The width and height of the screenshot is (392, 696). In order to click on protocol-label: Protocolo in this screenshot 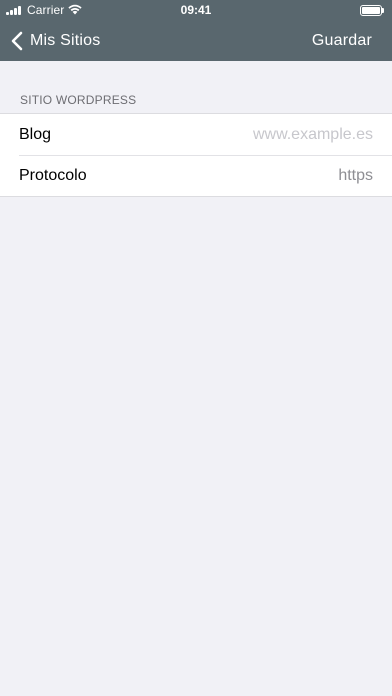, I will do `click(53, 175)`.